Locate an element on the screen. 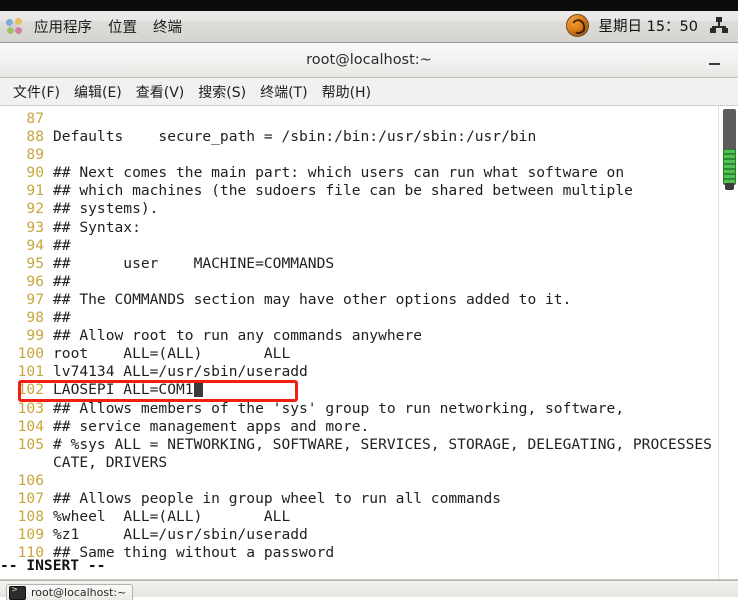 The width and height of the screenshot is (738, 600). bottom-taskbar: root@localhost:~ is located at coordinates (369, 590).